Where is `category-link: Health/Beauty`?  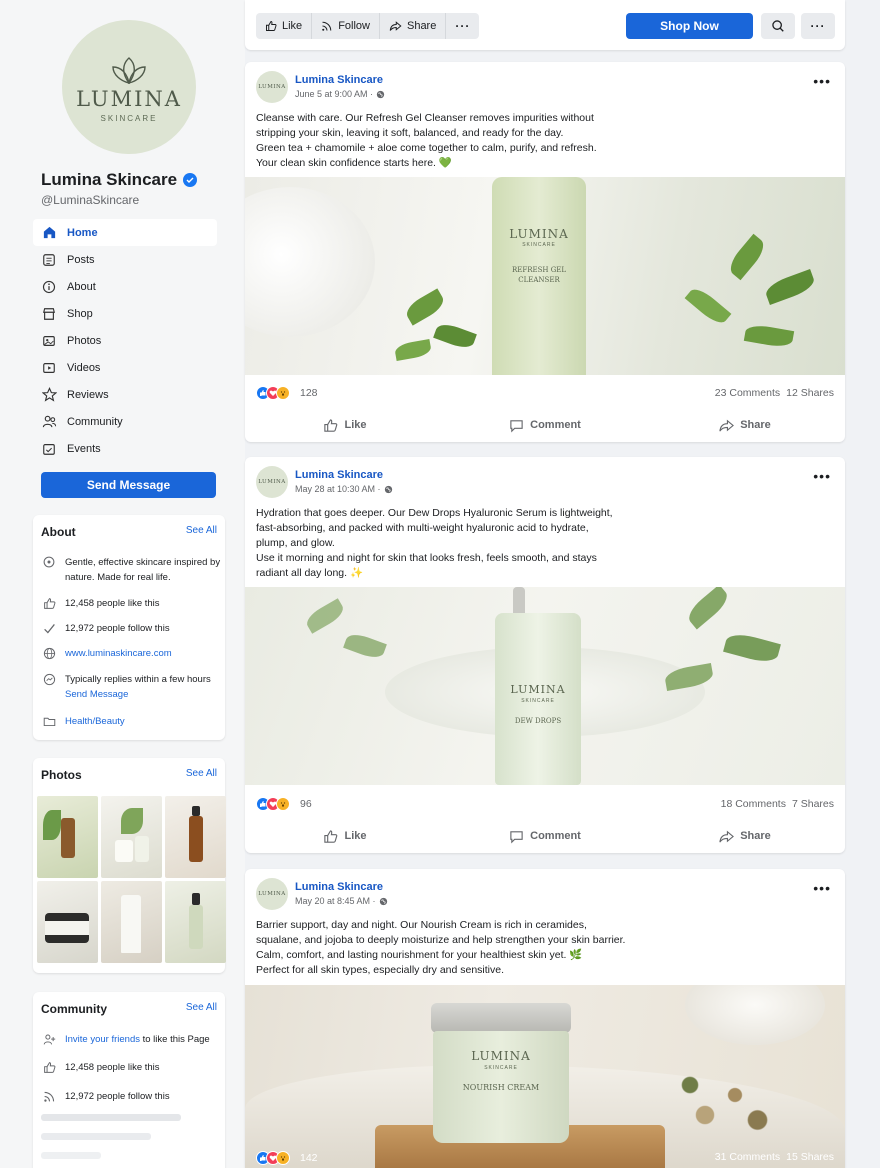 category-link: Health/Beauty is located at coordinates (95, 721).